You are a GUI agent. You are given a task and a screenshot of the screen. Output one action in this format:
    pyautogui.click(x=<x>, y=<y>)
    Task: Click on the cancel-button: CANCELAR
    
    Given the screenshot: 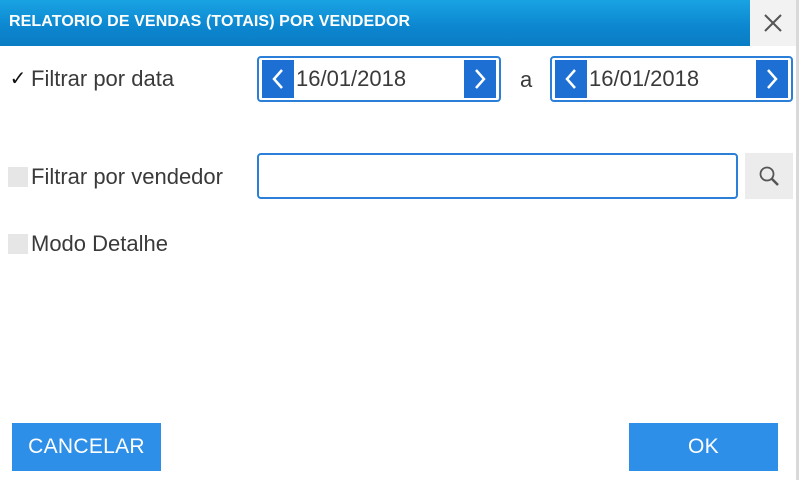 What is the action you would take?
    pyautogui.click(x=86, y=447)
    